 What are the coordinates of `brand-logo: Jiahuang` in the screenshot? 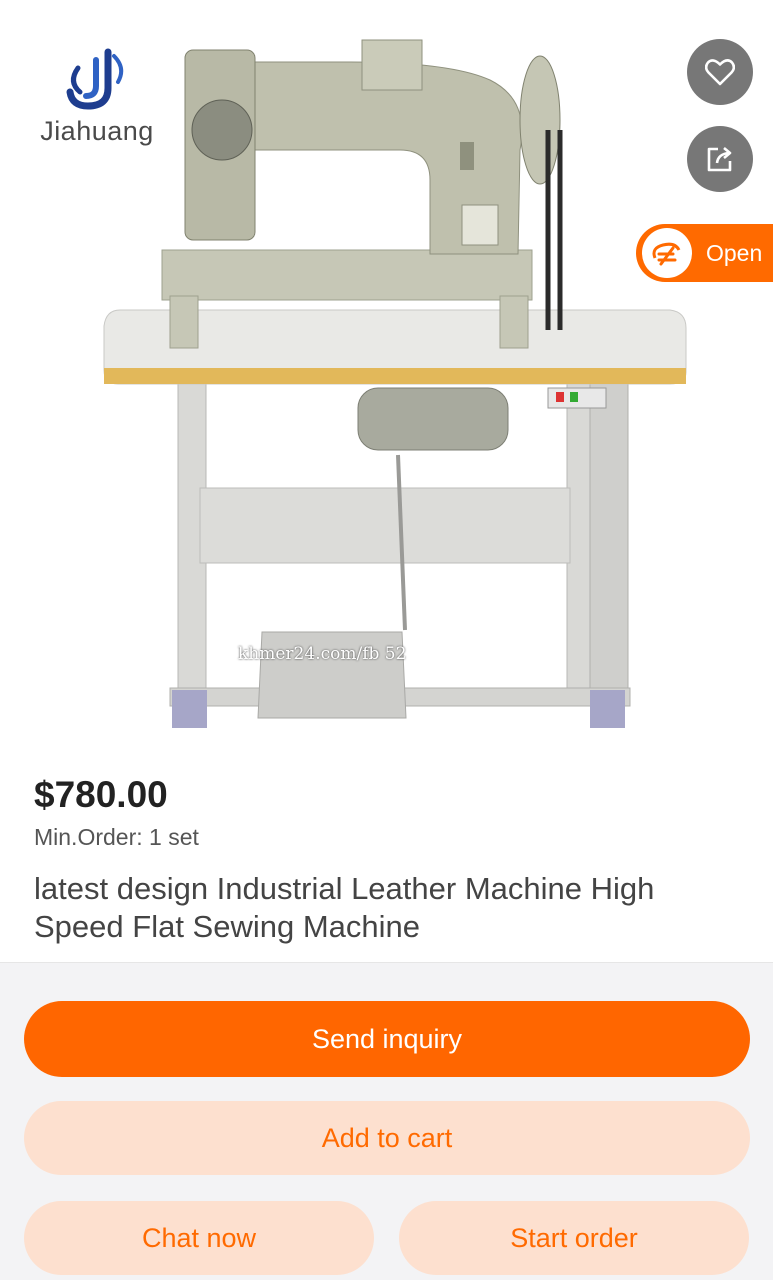 It's located at (97, 97).